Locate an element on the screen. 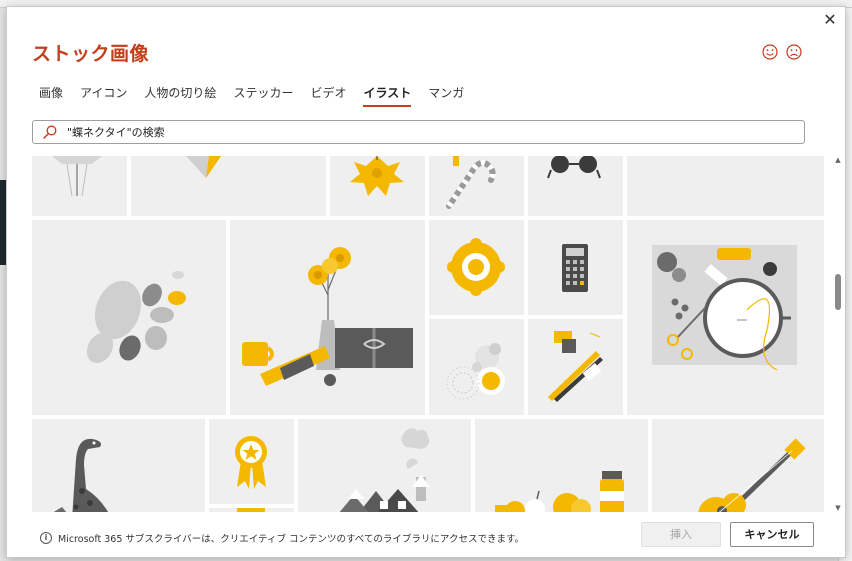 This screenshot has width=852, height=561. dialog-title: ストック画像 is located at coordinates (91, 54).